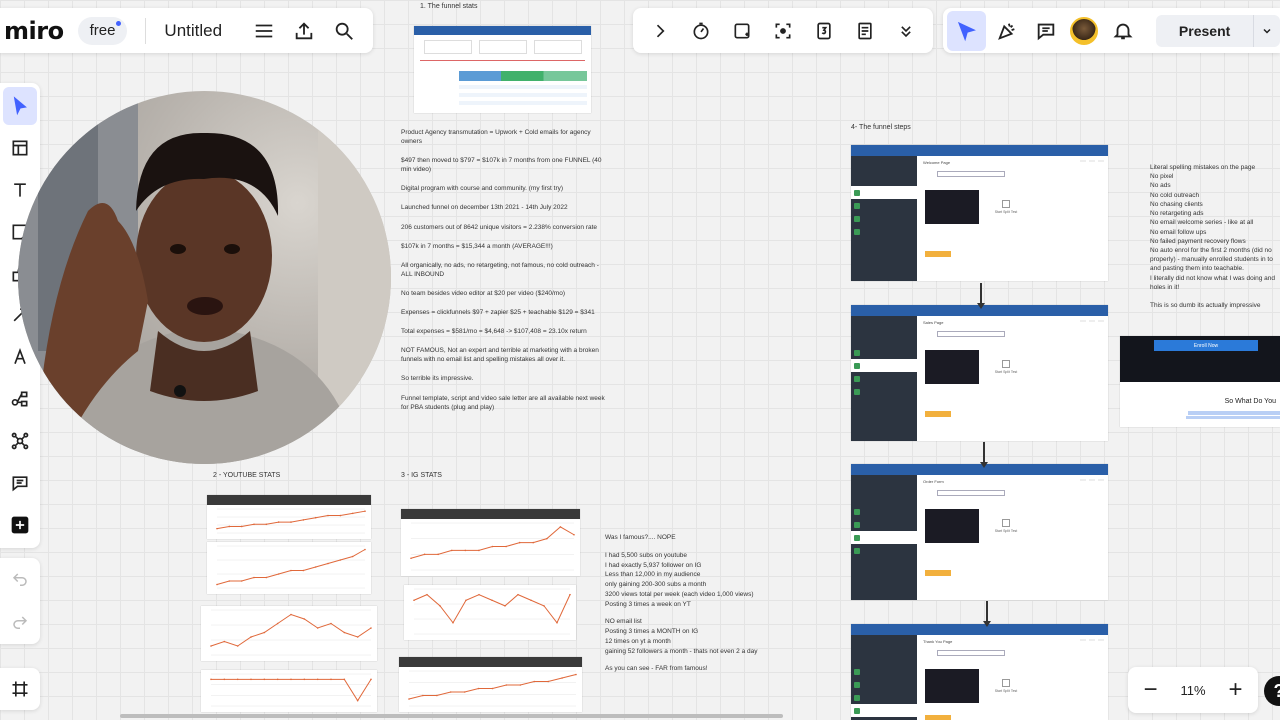  What do you see at coordinates (20, 190) in the screenshot?
I see `text-tool` at bounding box center [20, 190].